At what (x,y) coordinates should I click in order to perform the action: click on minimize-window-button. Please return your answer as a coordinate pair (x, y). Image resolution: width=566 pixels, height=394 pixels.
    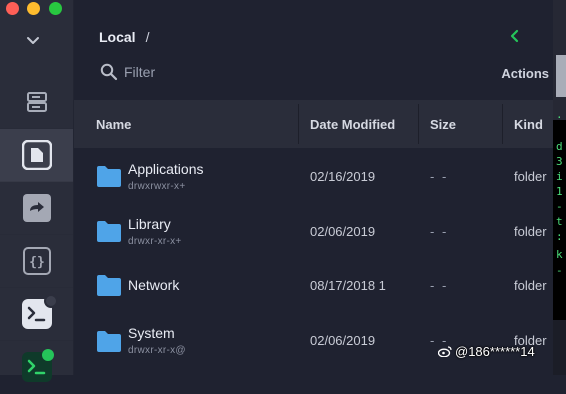
    Looking at the image, I should click on (33, 8).